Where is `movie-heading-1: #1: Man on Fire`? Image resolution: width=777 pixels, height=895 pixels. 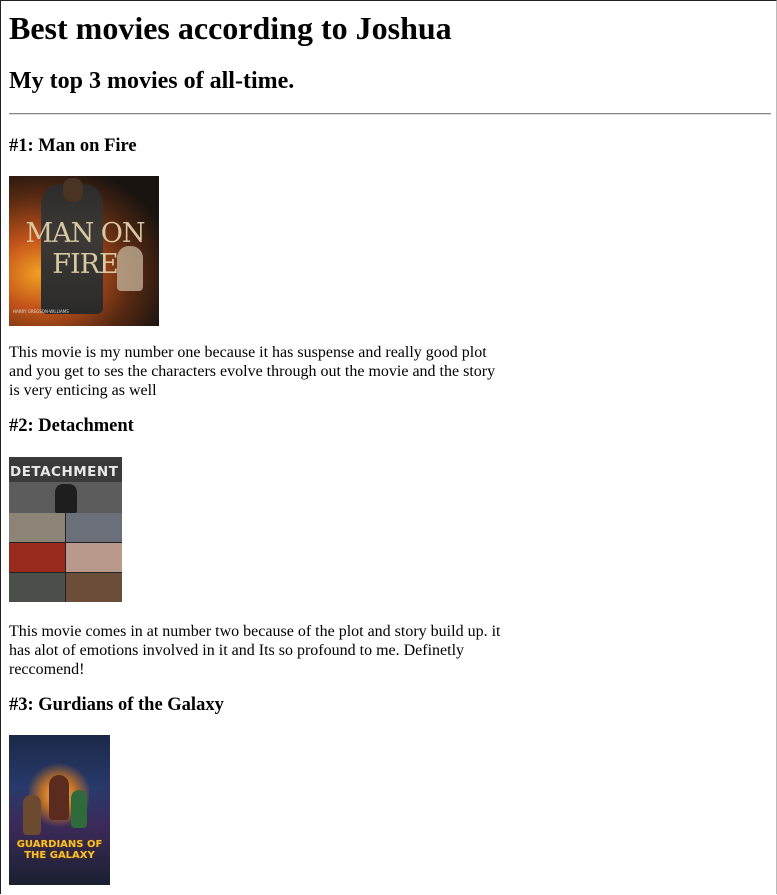 movie-heading-1: #1: Man on Fire is located at coordinates (73, 146).